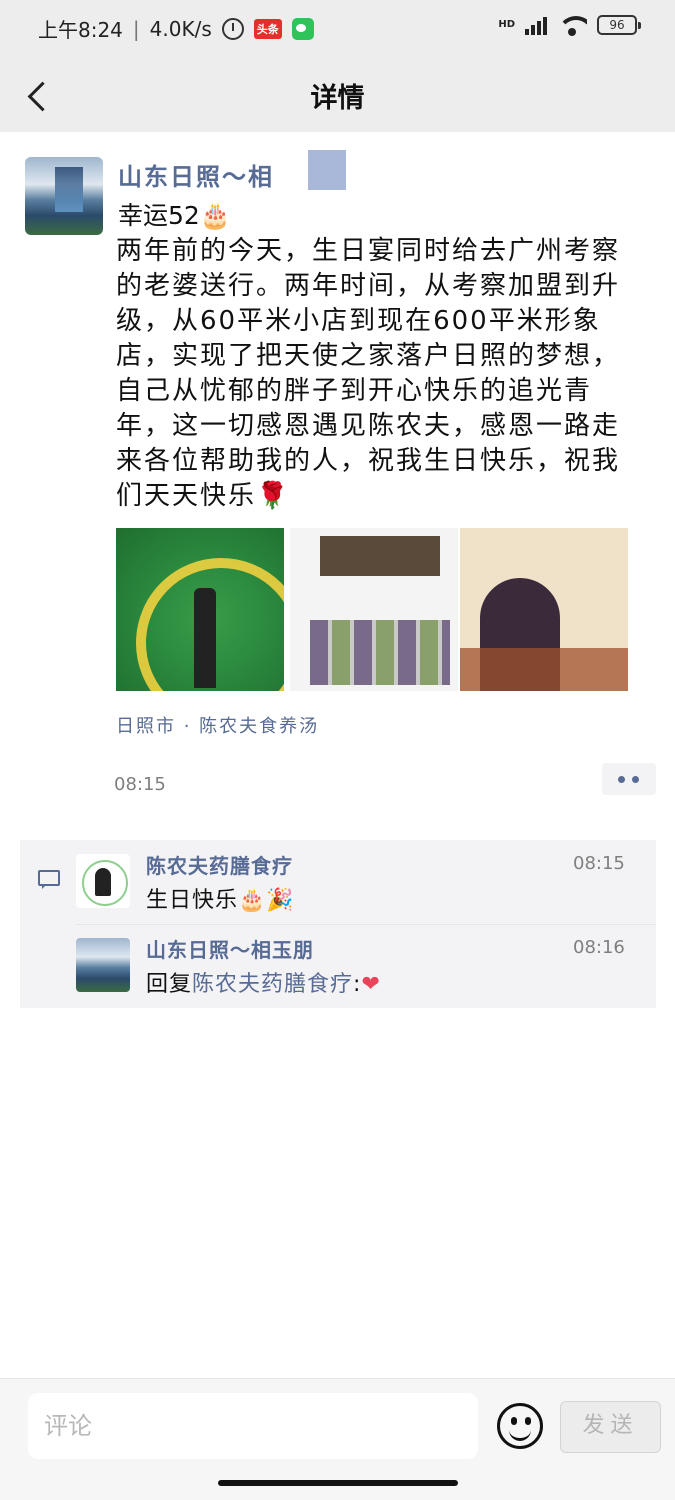 The height and width of the screenshot is (1500, 675). Describe the element at coordinates (169, 984) in the screenshot. I see `reply-prefix: 回复` at that location.